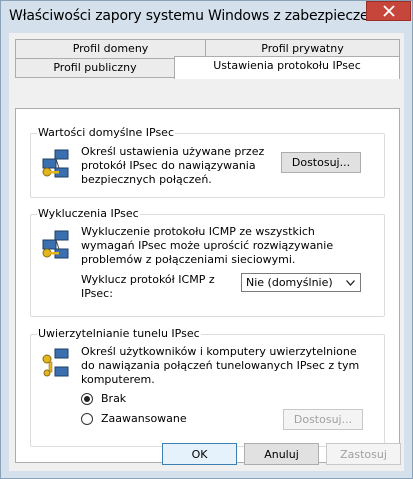 The image size is (413, 479). I want to click on group-title: Wartości domyślne IPsec, so click(106, 132).